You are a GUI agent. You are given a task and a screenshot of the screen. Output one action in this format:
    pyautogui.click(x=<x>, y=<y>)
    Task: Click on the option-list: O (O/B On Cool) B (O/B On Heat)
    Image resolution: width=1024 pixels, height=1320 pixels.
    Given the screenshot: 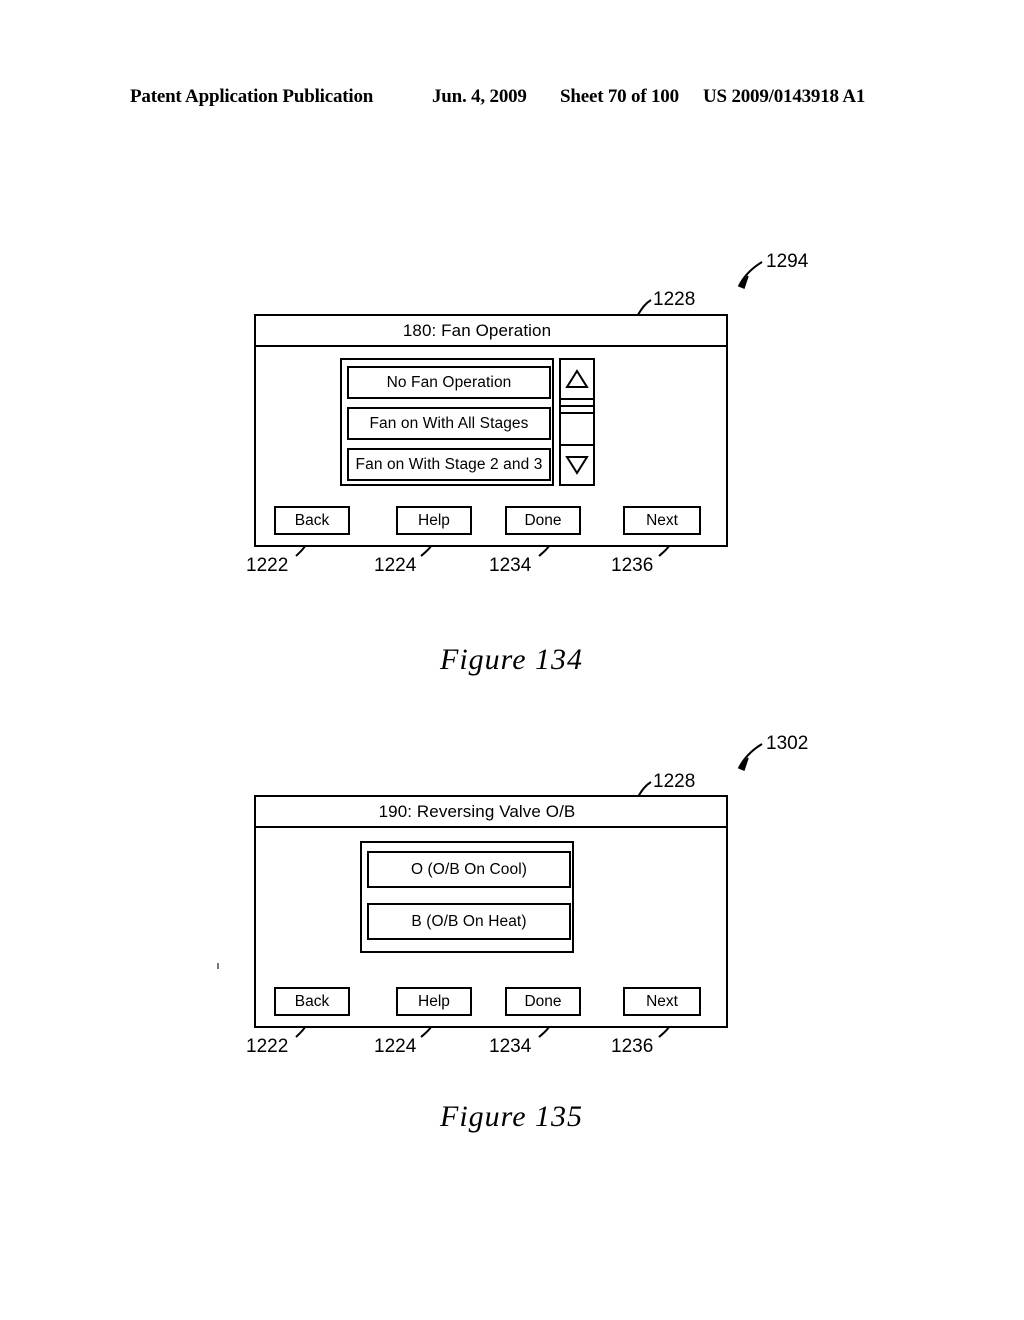 What is the action you would take?
    pyautogui.click(x=467, y=897)
    